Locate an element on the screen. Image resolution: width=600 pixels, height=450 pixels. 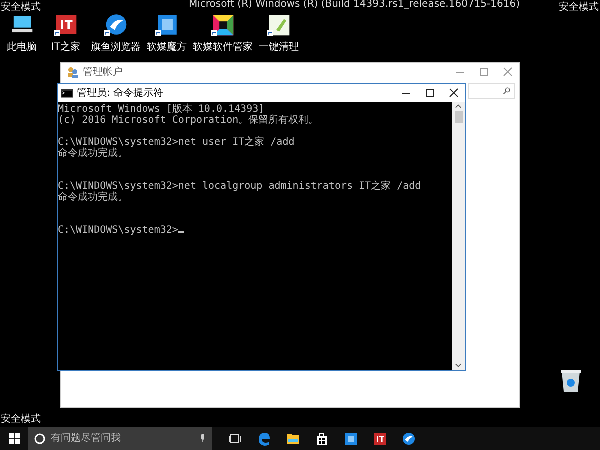
console-line: Microsoft Windows [版本 10.0.14393] is located at coordinates (161, 109).